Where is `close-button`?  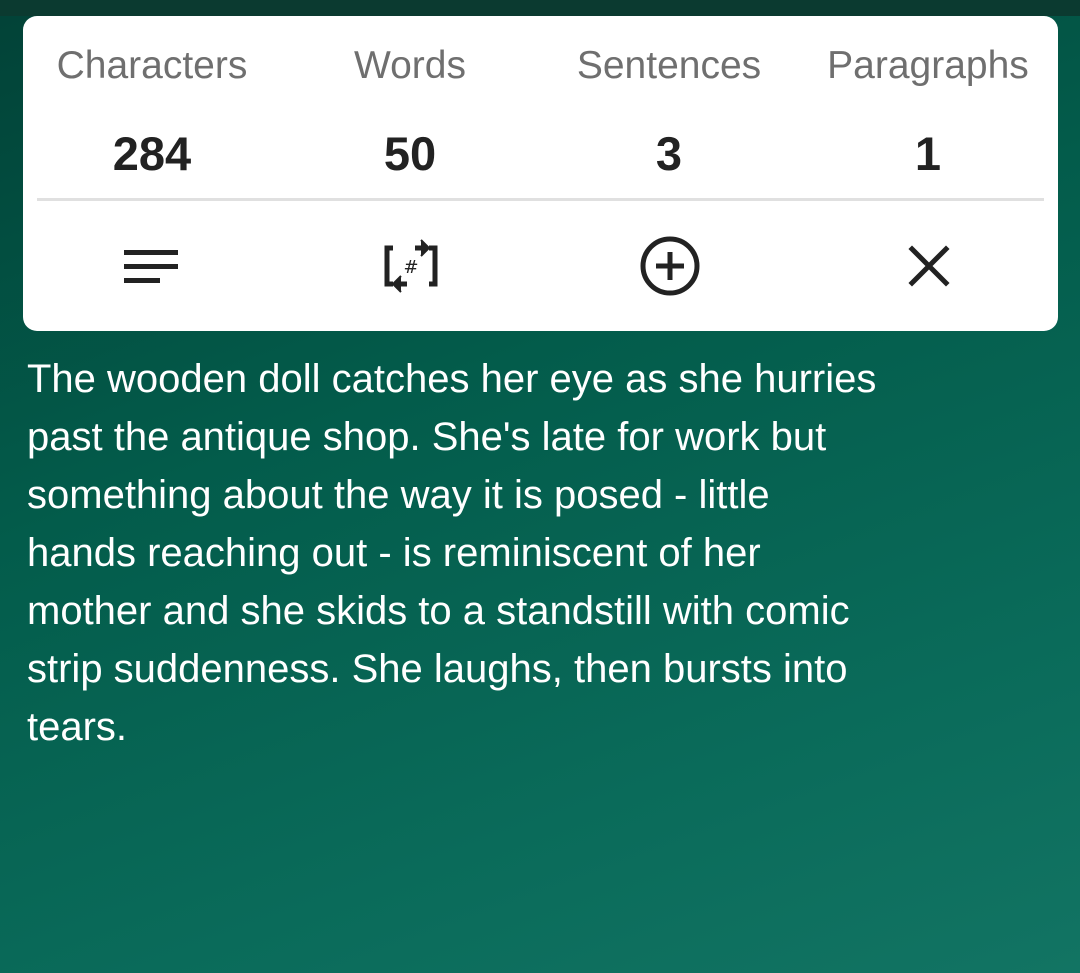 close-button is located at coordinates (929, 266).